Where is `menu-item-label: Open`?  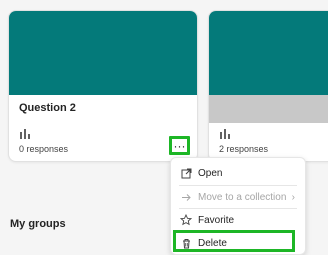 menu-item-label: Open is located at coordinates (210, 173).